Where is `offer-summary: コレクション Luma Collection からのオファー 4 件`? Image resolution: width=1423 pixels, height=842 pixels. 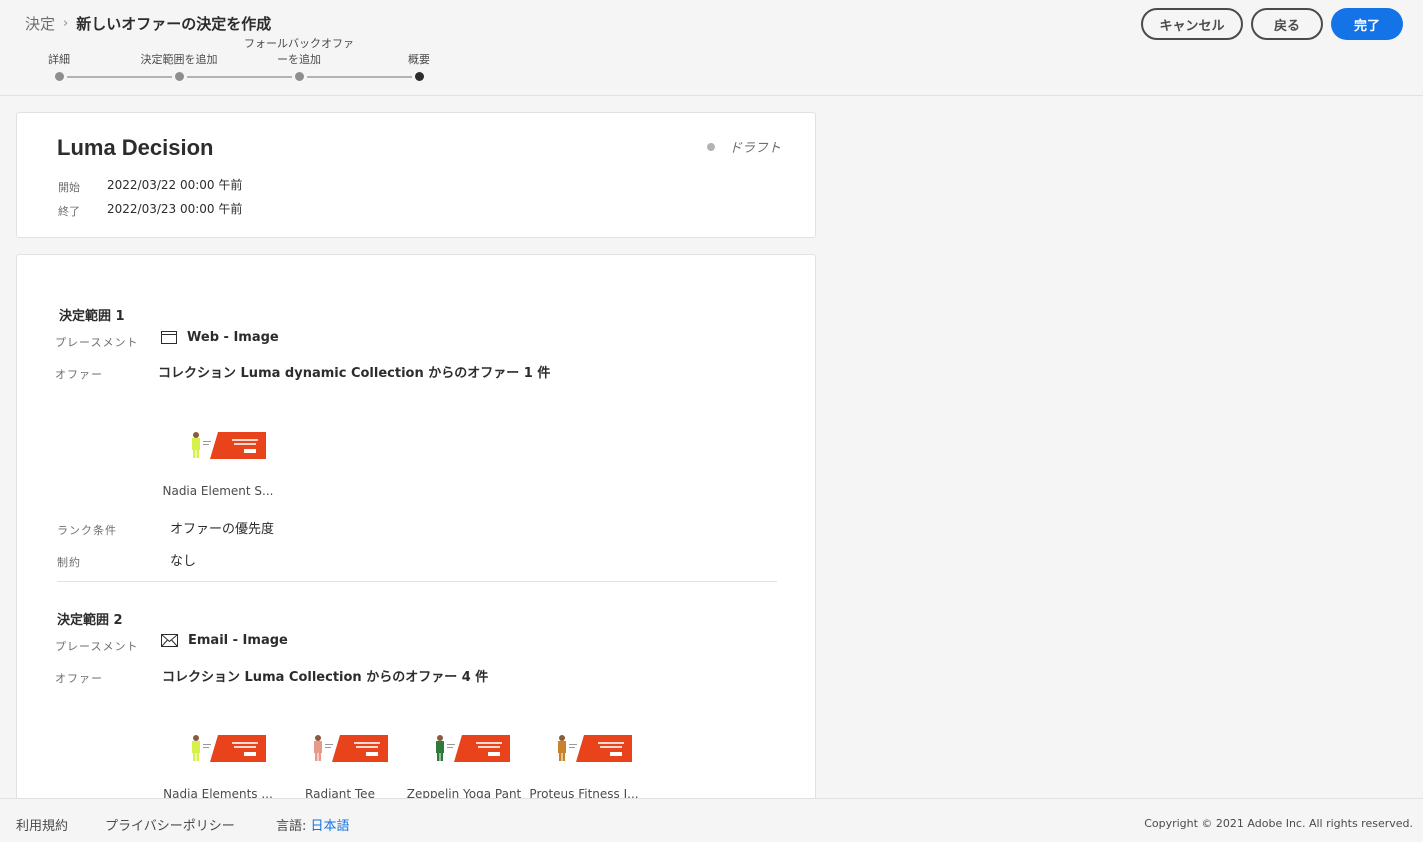 offer-summary: コレクション Luma Collection からのオファー 4 件 is located at coordinates (325, 677).